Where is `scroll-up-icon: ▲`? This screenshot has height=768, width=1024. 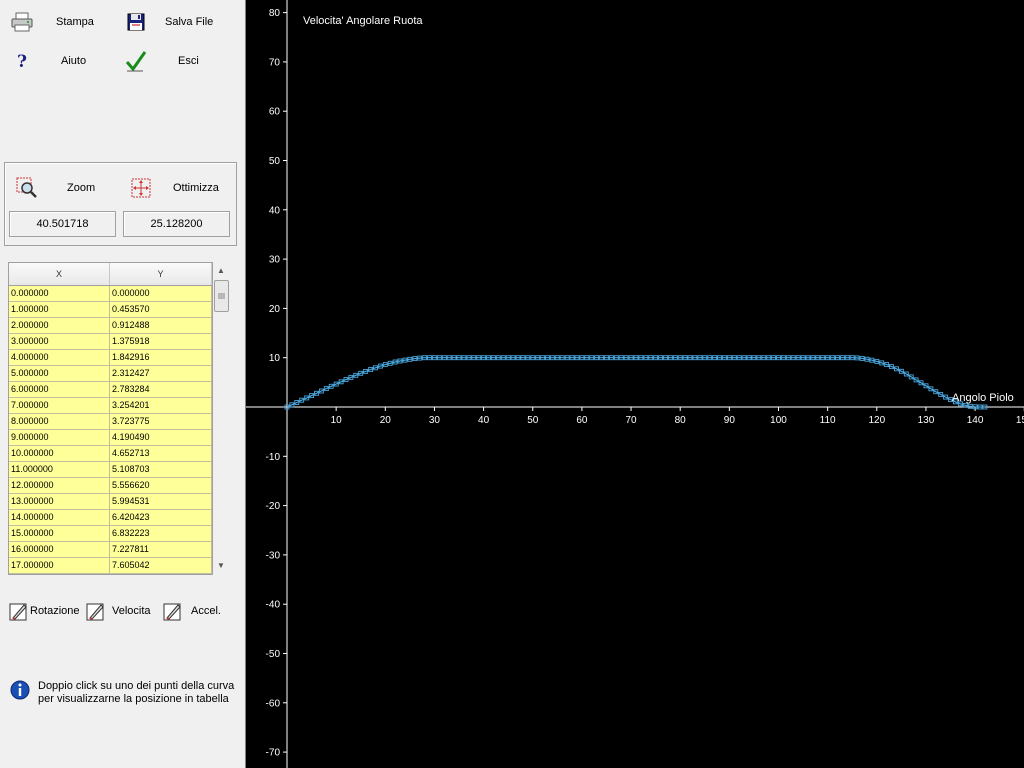 scroll-up-icon: ▲ is located at coordinates (221, 270).